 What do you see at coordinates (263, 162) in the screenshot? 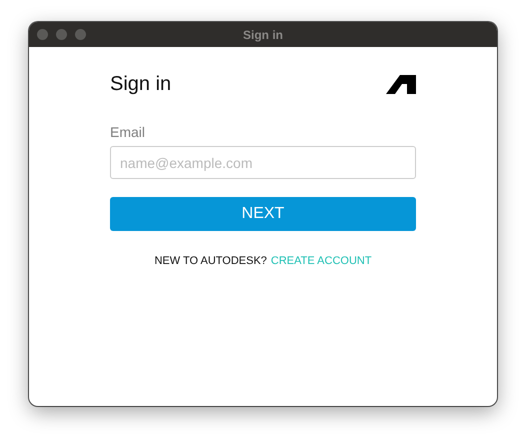
I see `email-field: name@example.com` at bounding box center [263, 162].